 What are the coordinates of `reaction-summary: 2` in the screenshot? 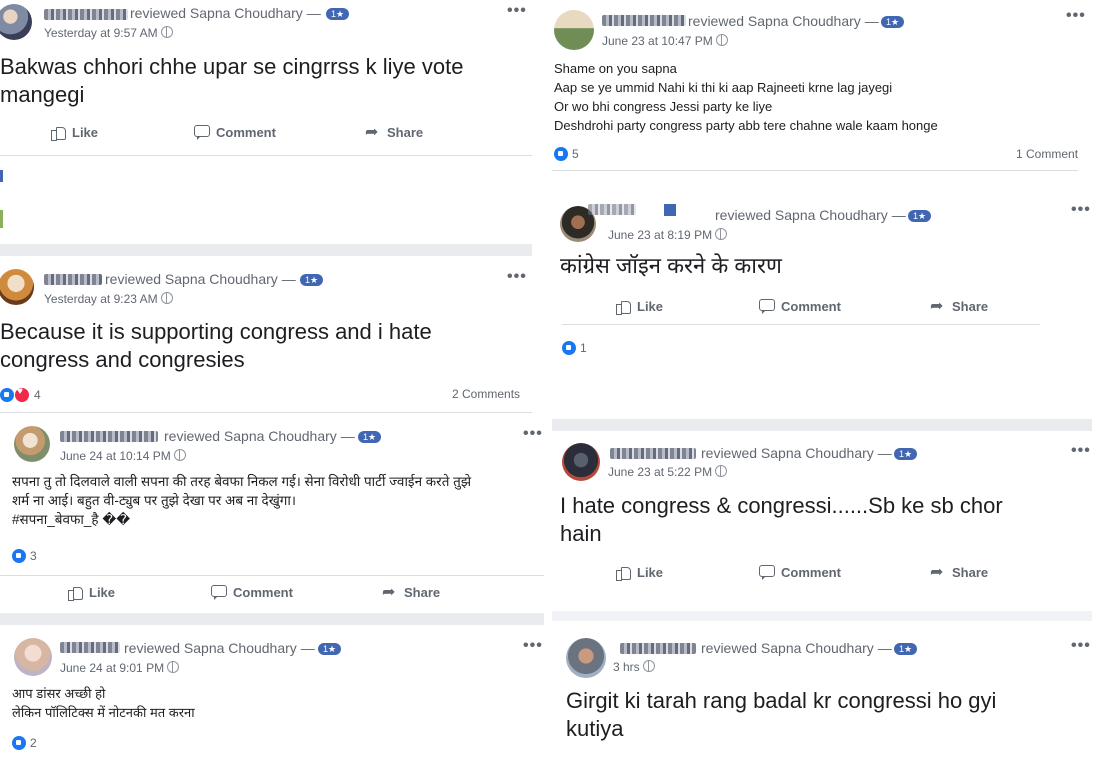 It's located at (24, 743).